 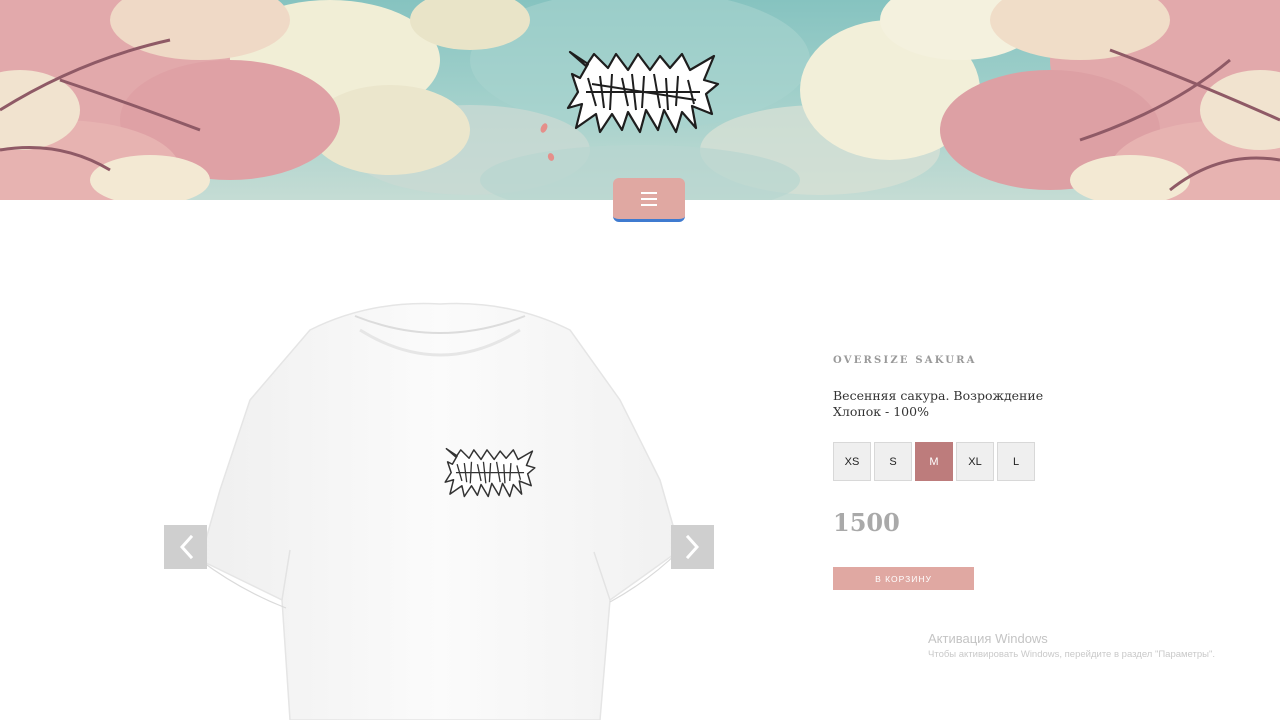 I want to click on product-description-line: Весенняя сакура. Возрождение, so click(x=938, y=395).